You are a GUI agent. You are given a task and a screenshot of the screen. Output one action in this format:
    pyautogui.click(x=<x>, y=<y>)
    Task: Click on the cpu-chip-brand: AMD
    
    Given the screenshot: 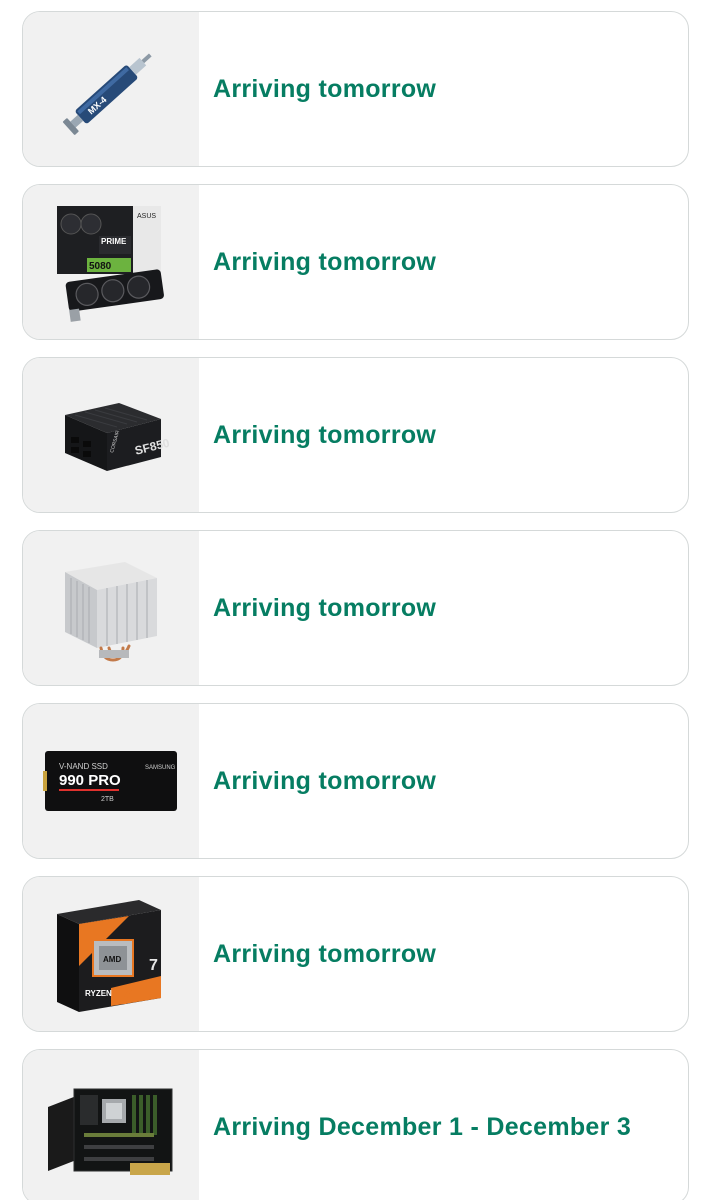 What is the action you would take?
    pyautogui.click(x=112, y=959)
    